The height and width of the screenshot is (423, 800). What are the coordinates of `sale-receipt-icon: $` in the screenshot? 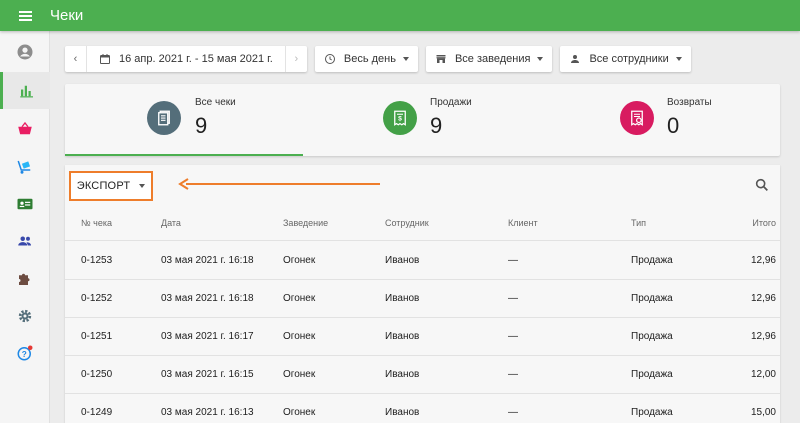 It's located at (400, 118).